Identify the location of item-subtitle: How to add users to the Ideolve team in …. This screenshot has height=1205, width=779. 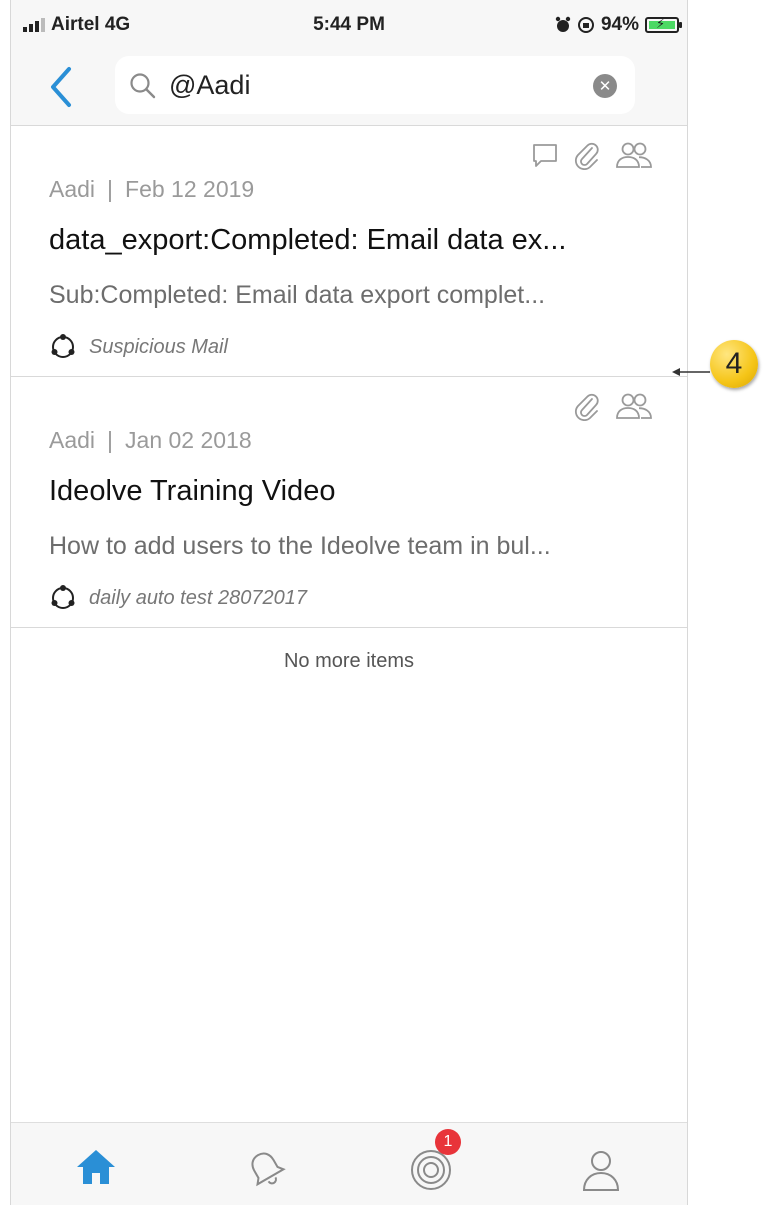
(300, 546).